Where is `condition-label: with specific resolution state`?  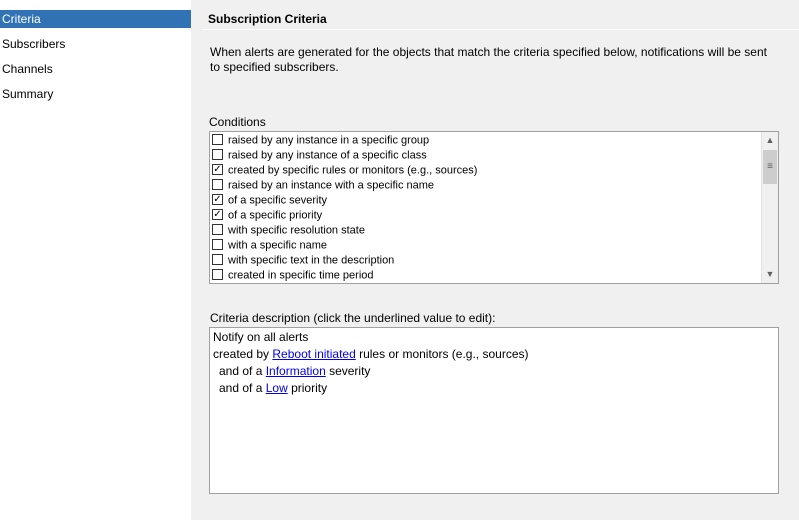
condition-label: with specific resolution state is located at coordinates (296, 230).